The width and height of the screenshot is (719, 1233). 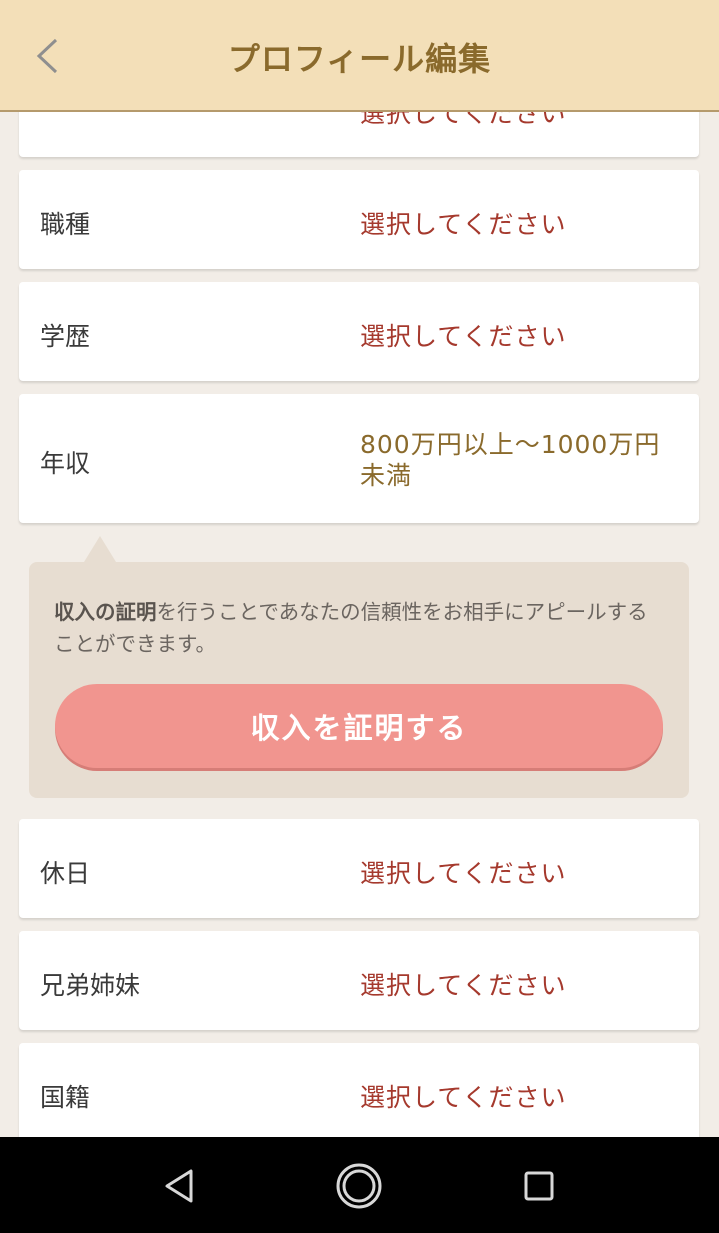 What do you see at coordinates (359, 458) in the screenshot?
I see `list-item-income: 年収 800万円以上〜1000万円未満` at bounding box center [359, 458].